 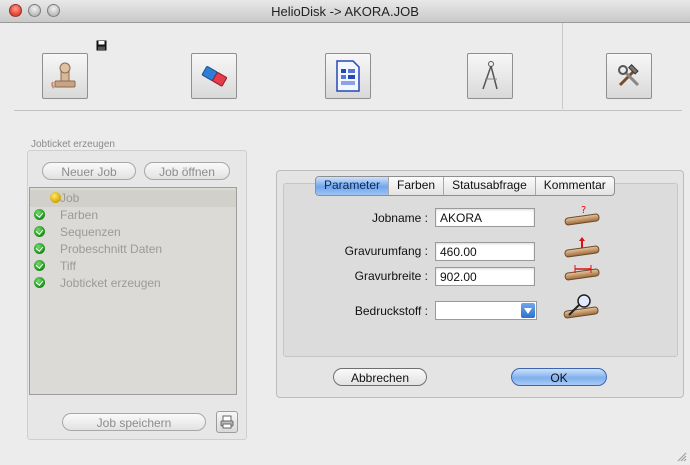 I want to click on tab-kommentar: Kommentar, so click(x=574, y=186).